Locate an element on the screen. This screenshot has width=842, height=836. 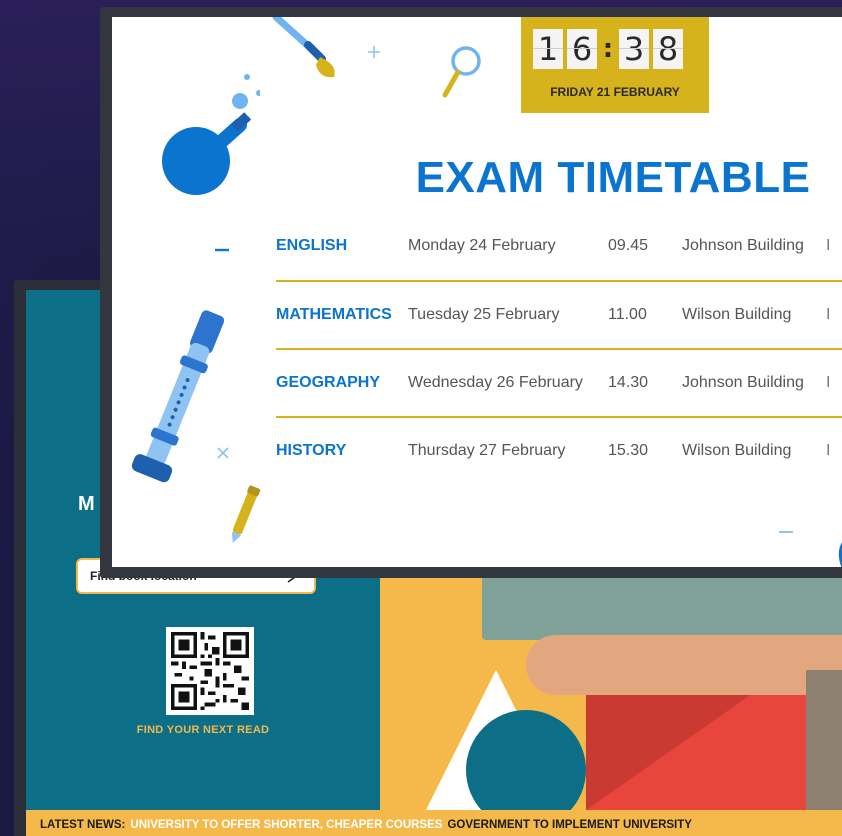
clock-digit: 6 is located at coordinates (582, 49).